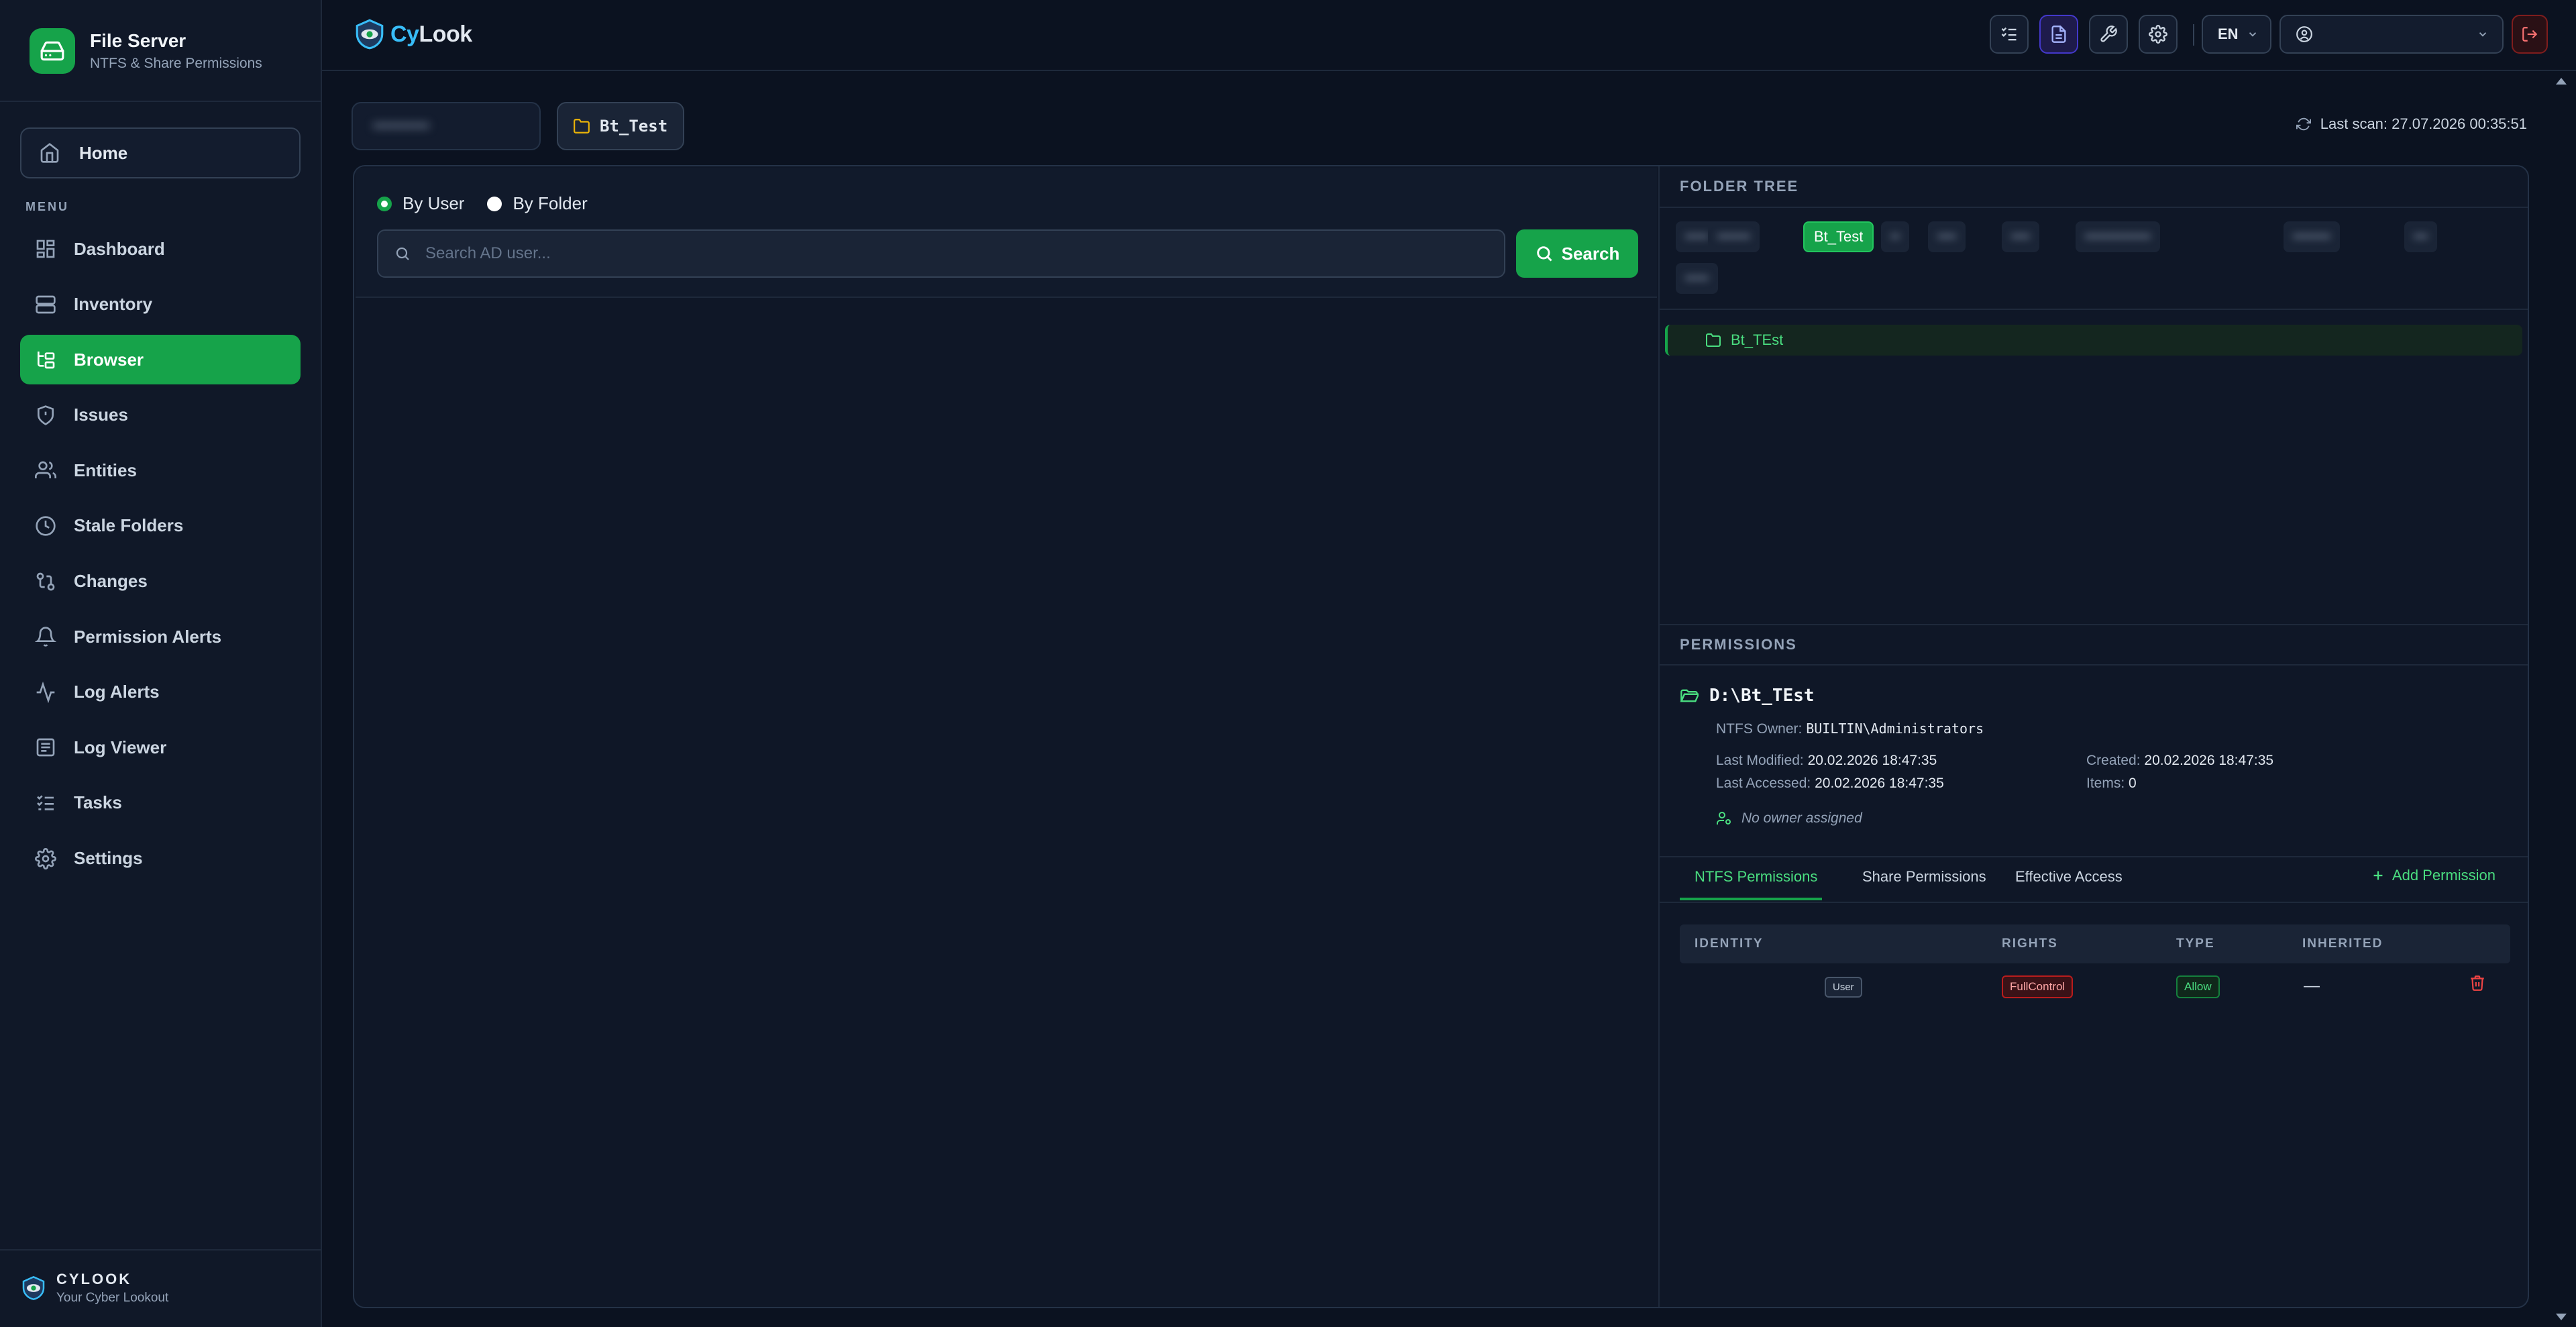 Image resolution: width=2576 pixels, height=1327 pixels. Describe the element at coordinates (46, 360) in the screenshot. I see `folder-tree-icon` at that location.